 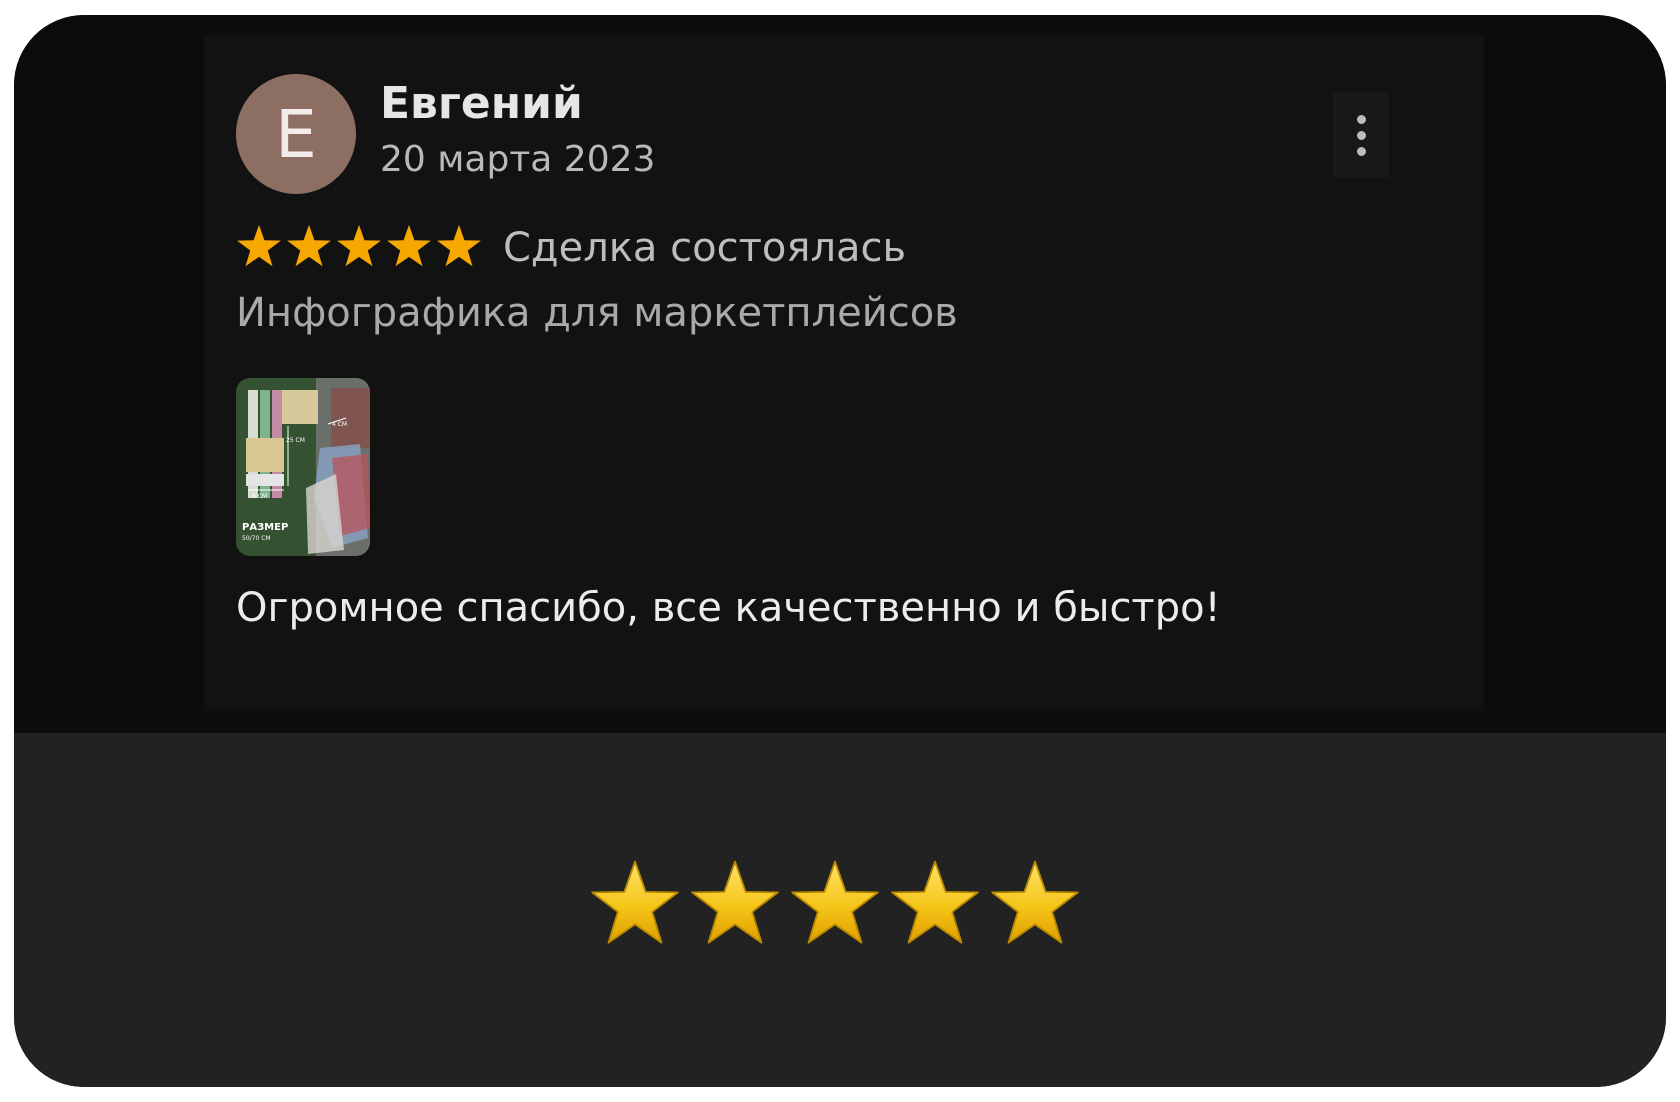 What do you see at coordinates (296, 134) in the screenshot?
I see `avatar: Е` at bounding box center [296, 134].